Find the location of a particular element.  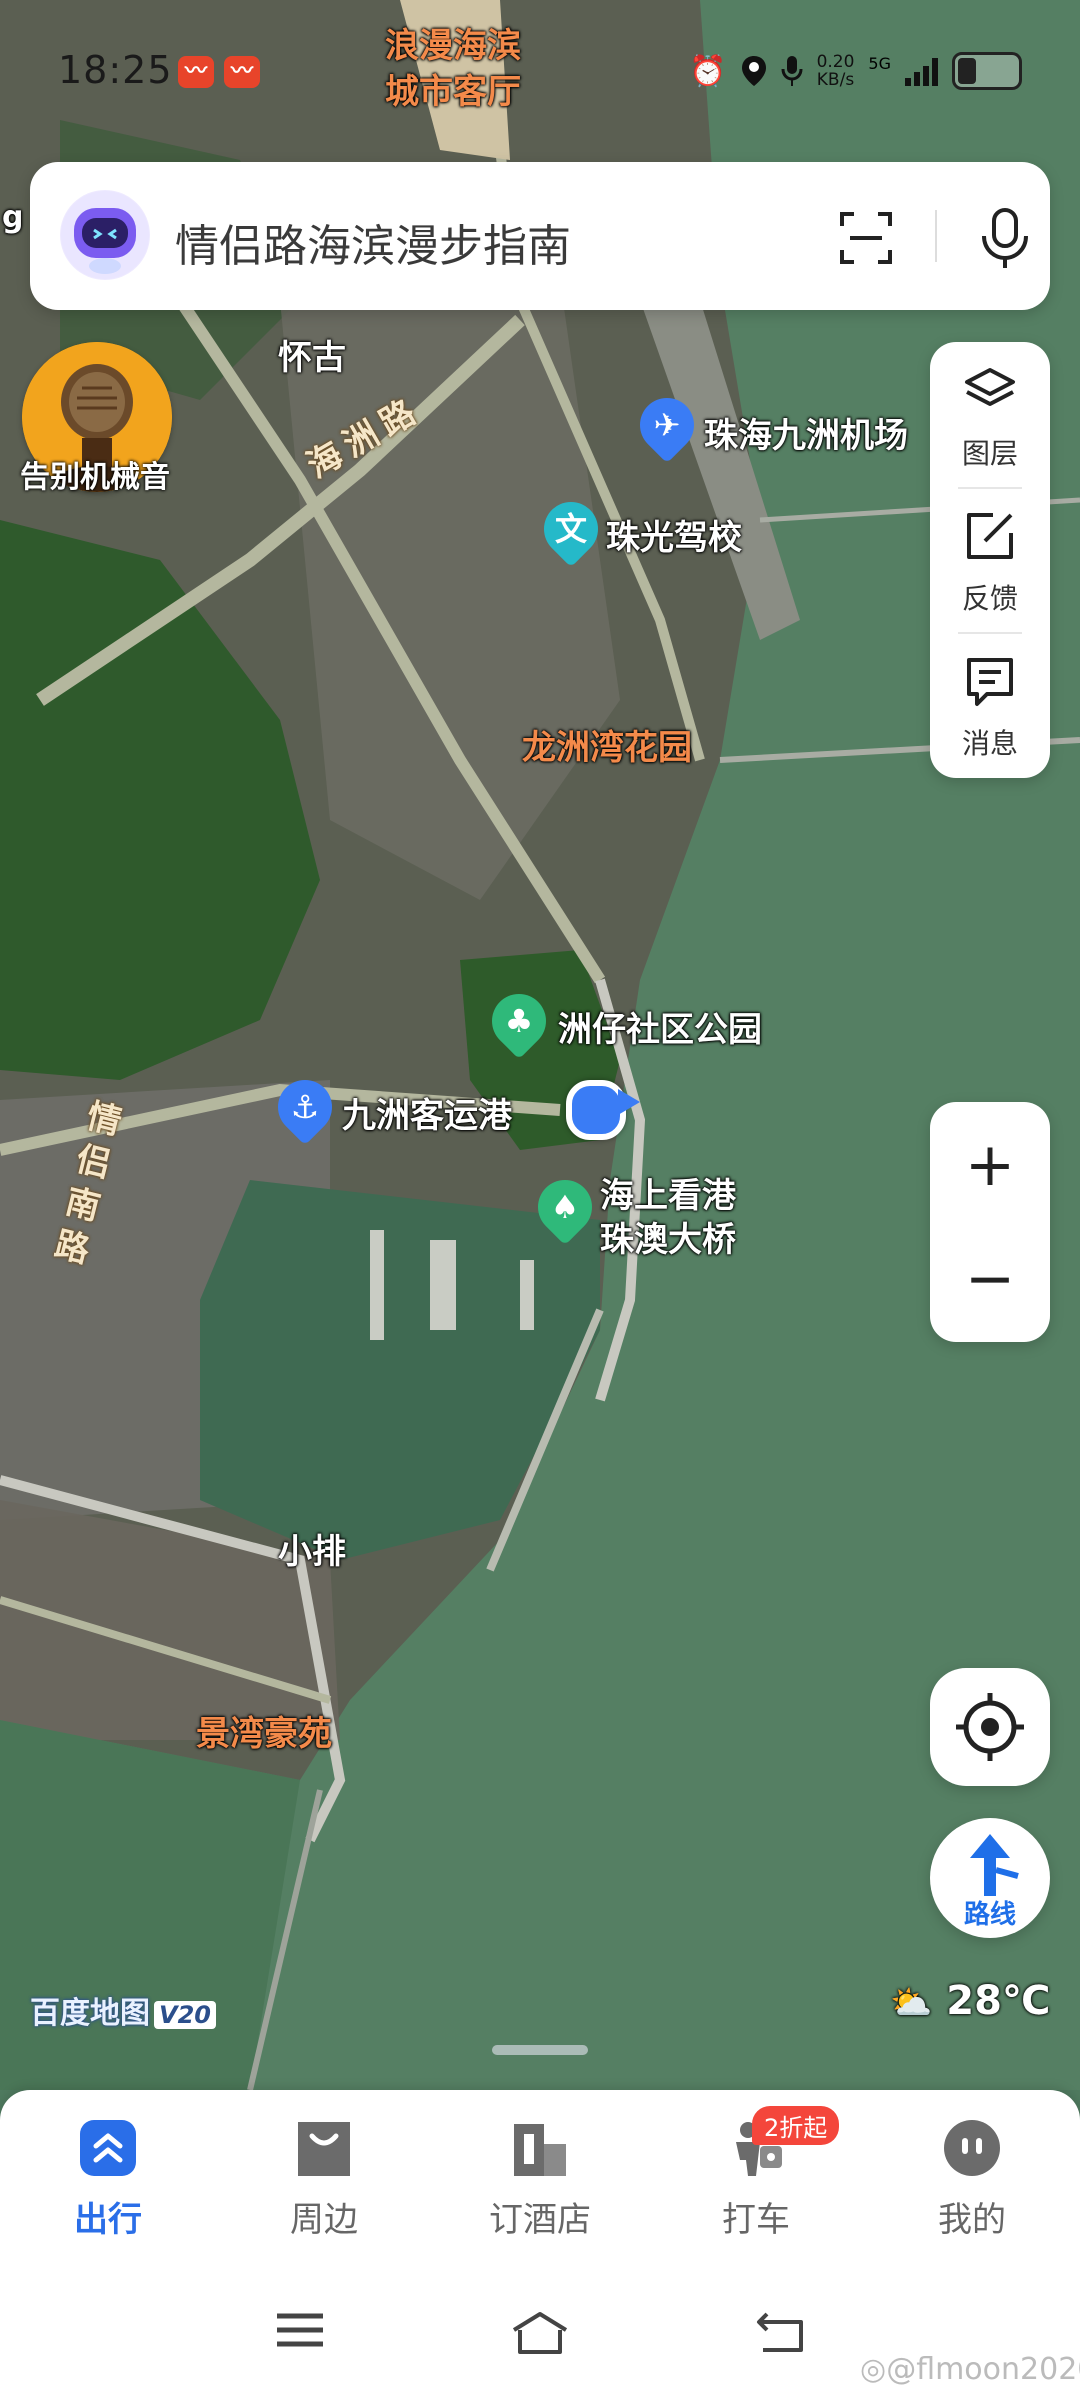

robot-assistant-icon is located at coordinates (105, 235).